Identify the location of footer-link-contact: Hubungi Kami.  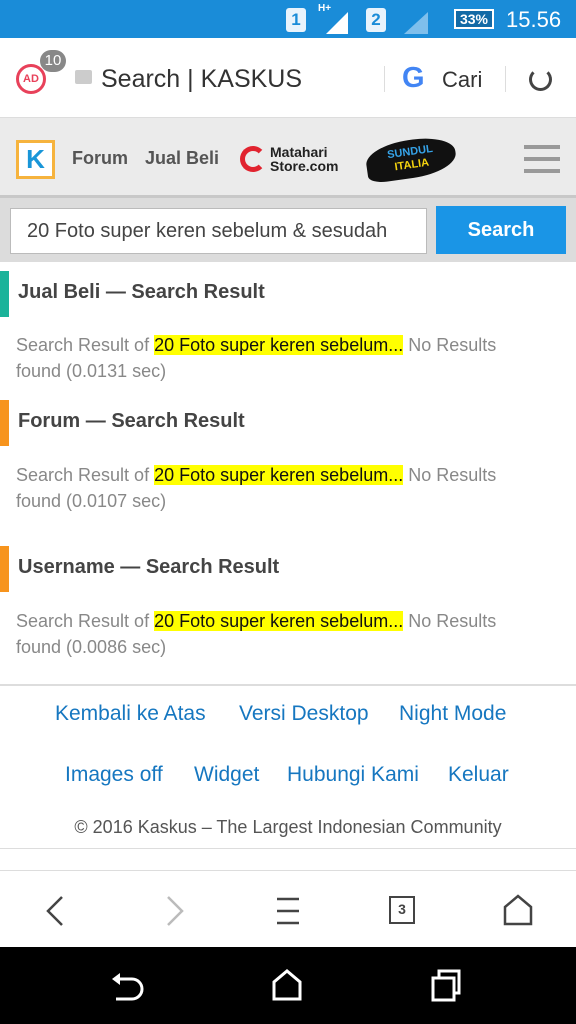
(353, 775).